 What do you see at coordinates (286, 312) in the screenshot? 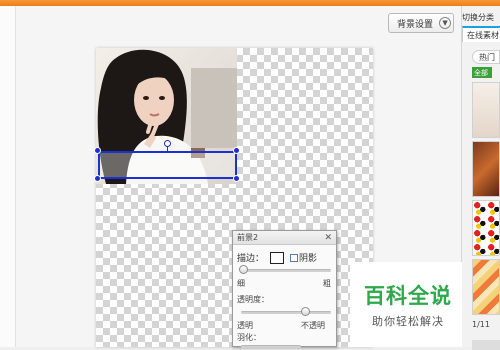
I see `opacity-slider` at bounding box center [286, 312].